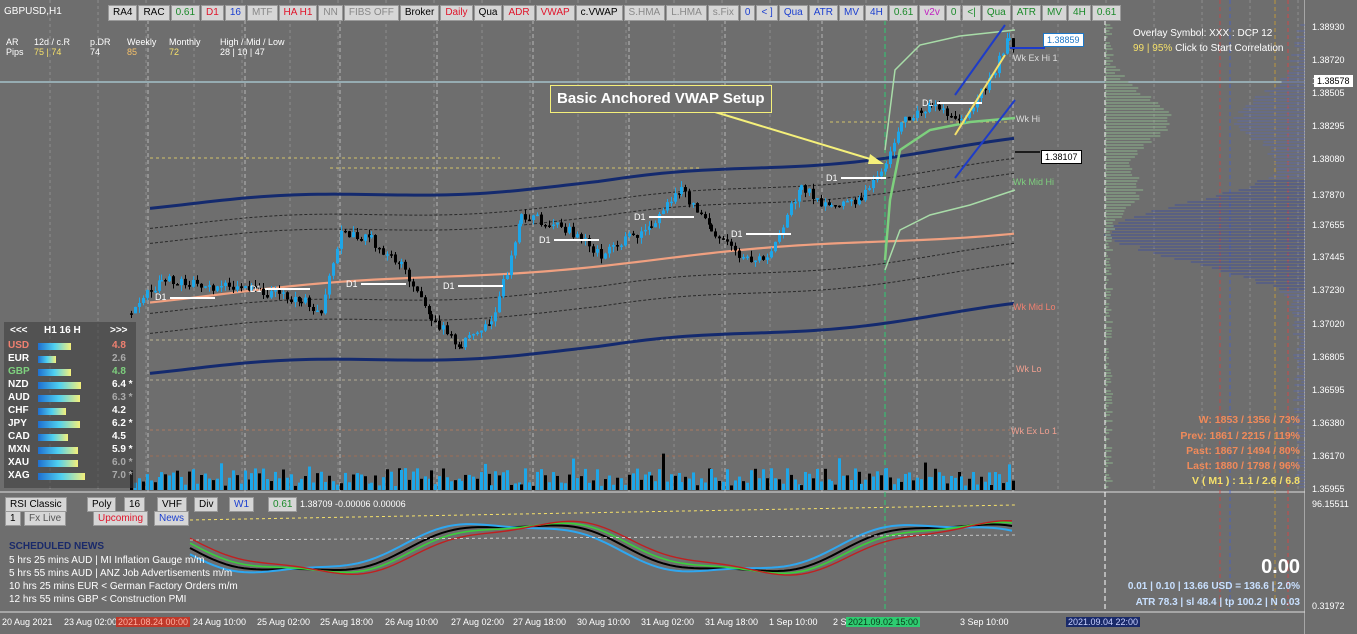 The image size is (1357, 634). What do you see at coordinates (823, 13) in the screenshot?
I see `toolbar-button-21: ATR` at bounding box center [823, 13].